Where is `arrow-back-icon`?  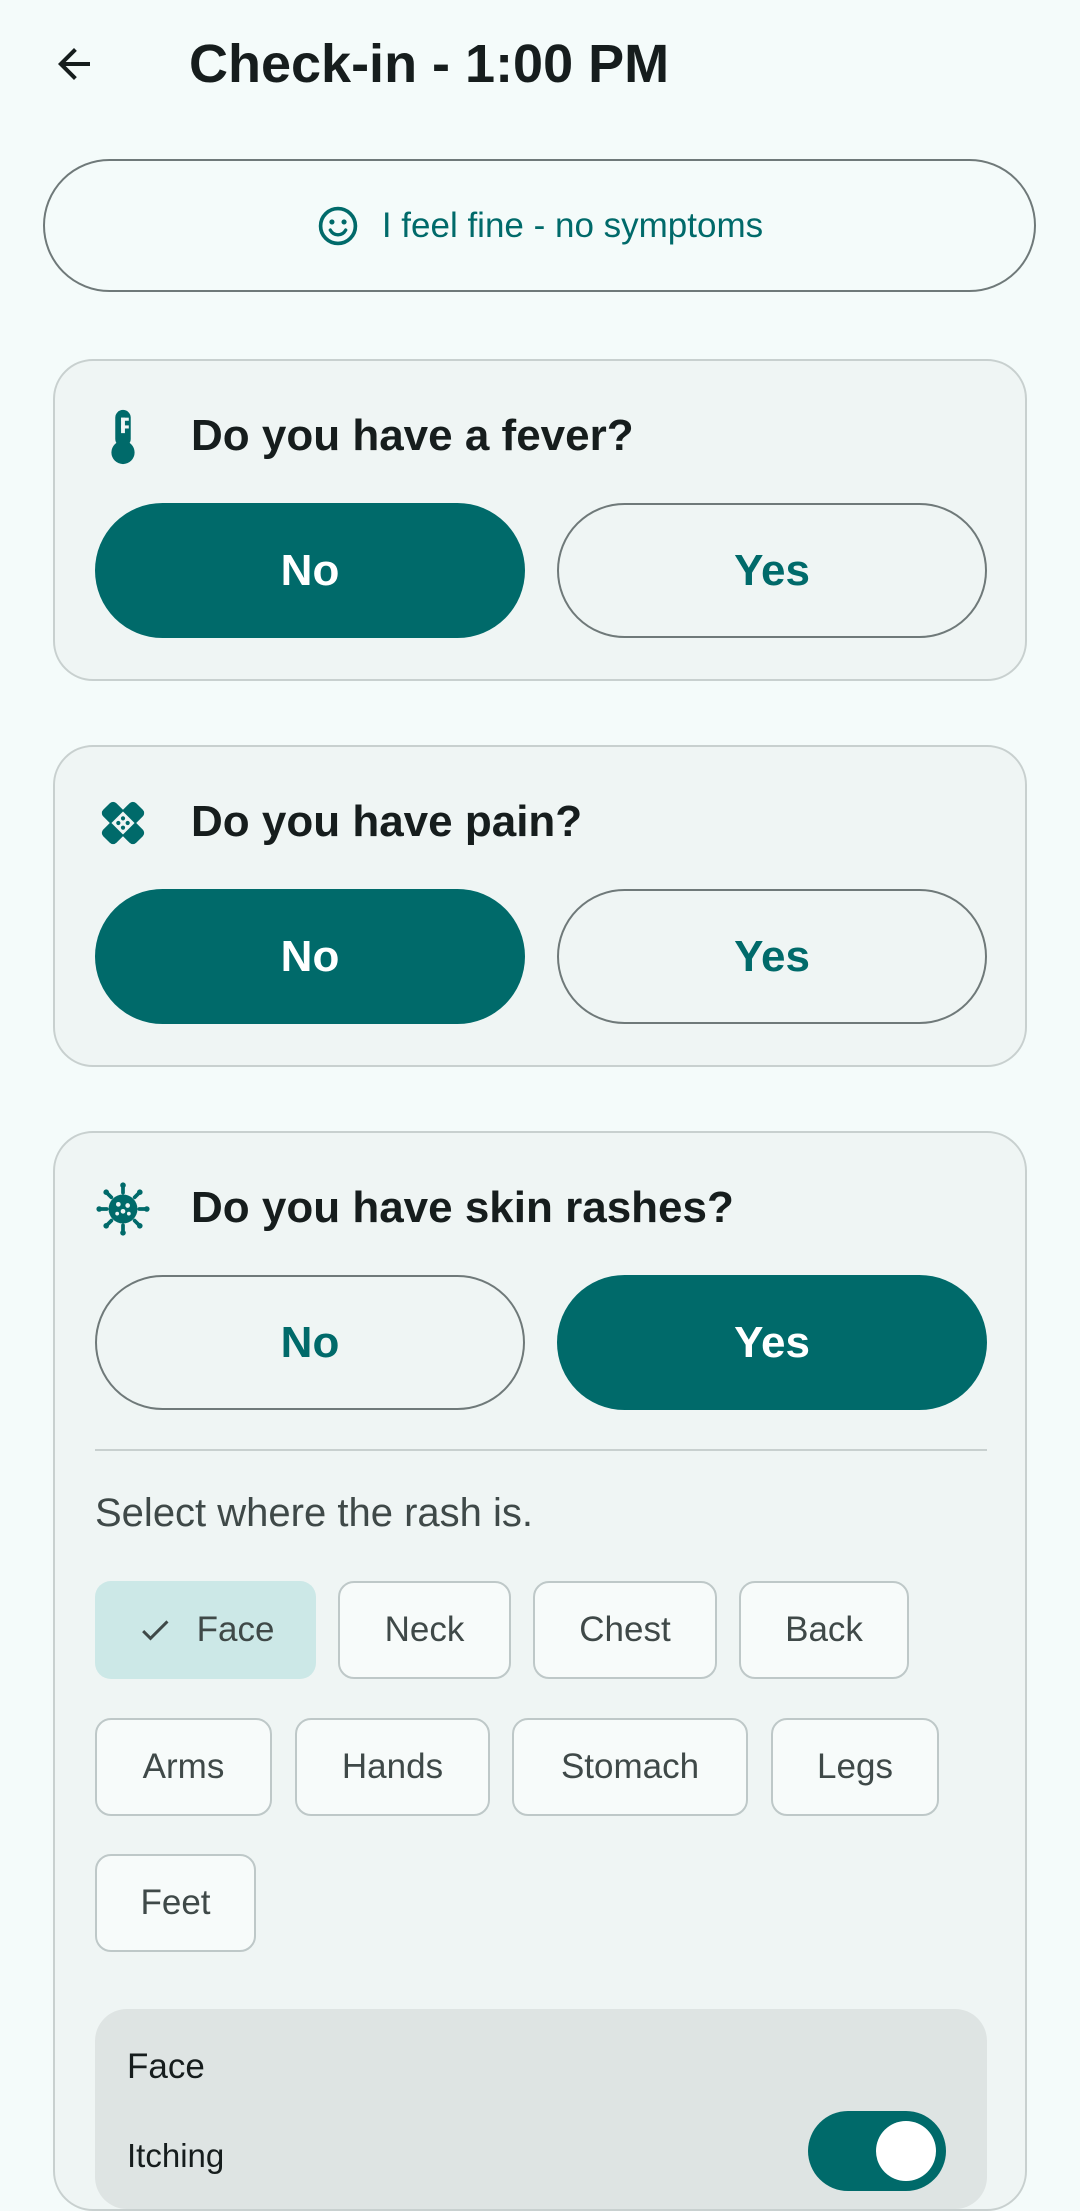 arrow-back-icon is located at coordinates (74, 64).